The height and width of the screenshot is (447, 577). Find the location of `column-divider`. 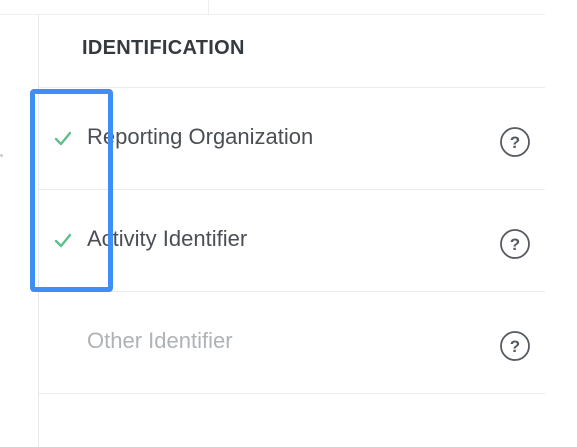

column-divider is located at coordinates (208, 7).